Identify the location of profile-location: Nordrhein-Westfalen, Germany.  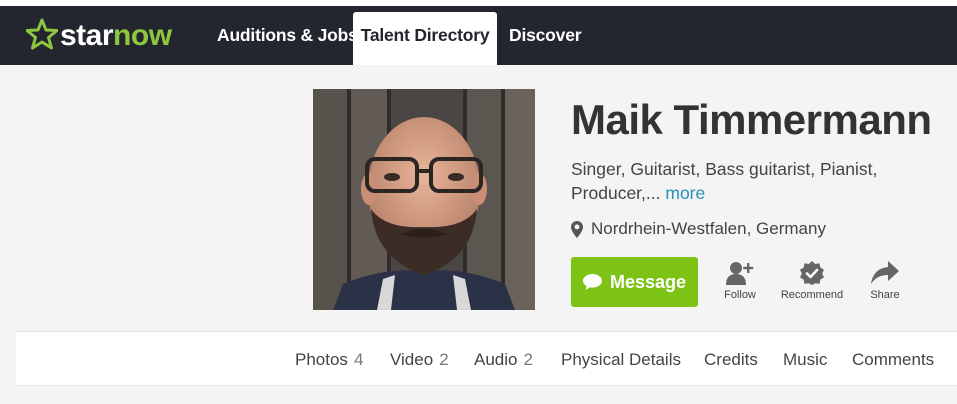
(698, 229).